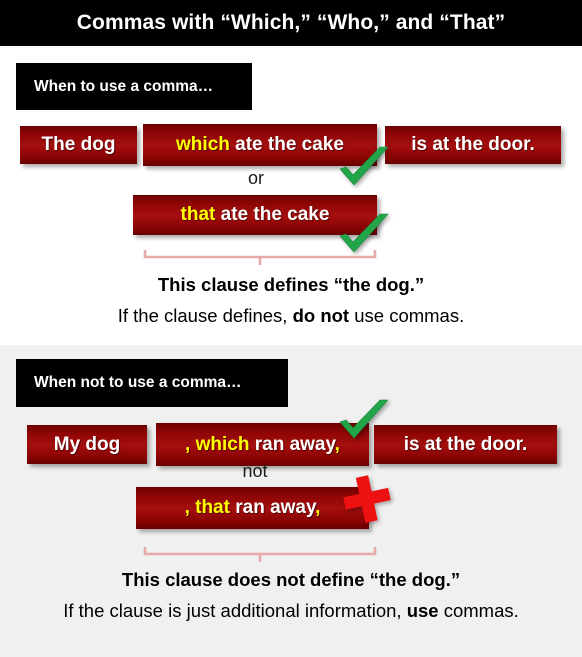  I want to click on caption-do-not-prefix: If the clause defines,, so click(205, 315).